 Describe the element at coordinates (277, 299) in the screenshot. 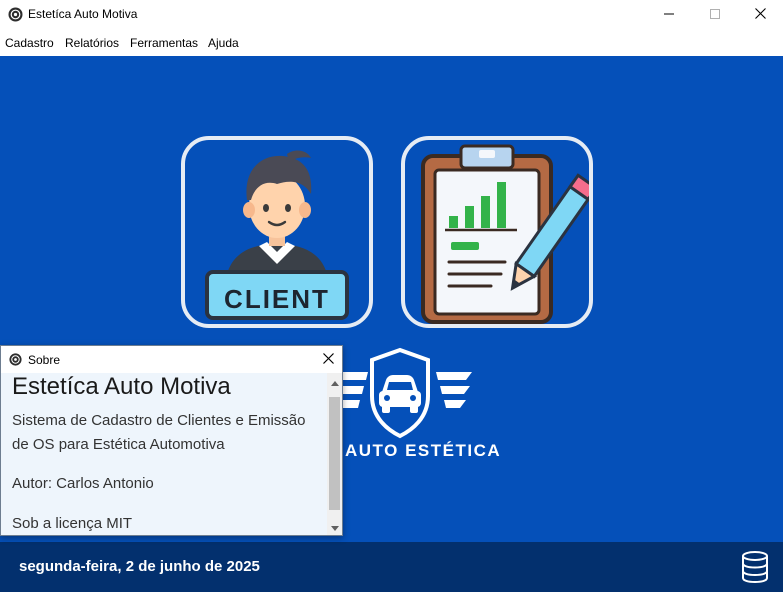

I see `client-badge-label: CLIENT` at that location.